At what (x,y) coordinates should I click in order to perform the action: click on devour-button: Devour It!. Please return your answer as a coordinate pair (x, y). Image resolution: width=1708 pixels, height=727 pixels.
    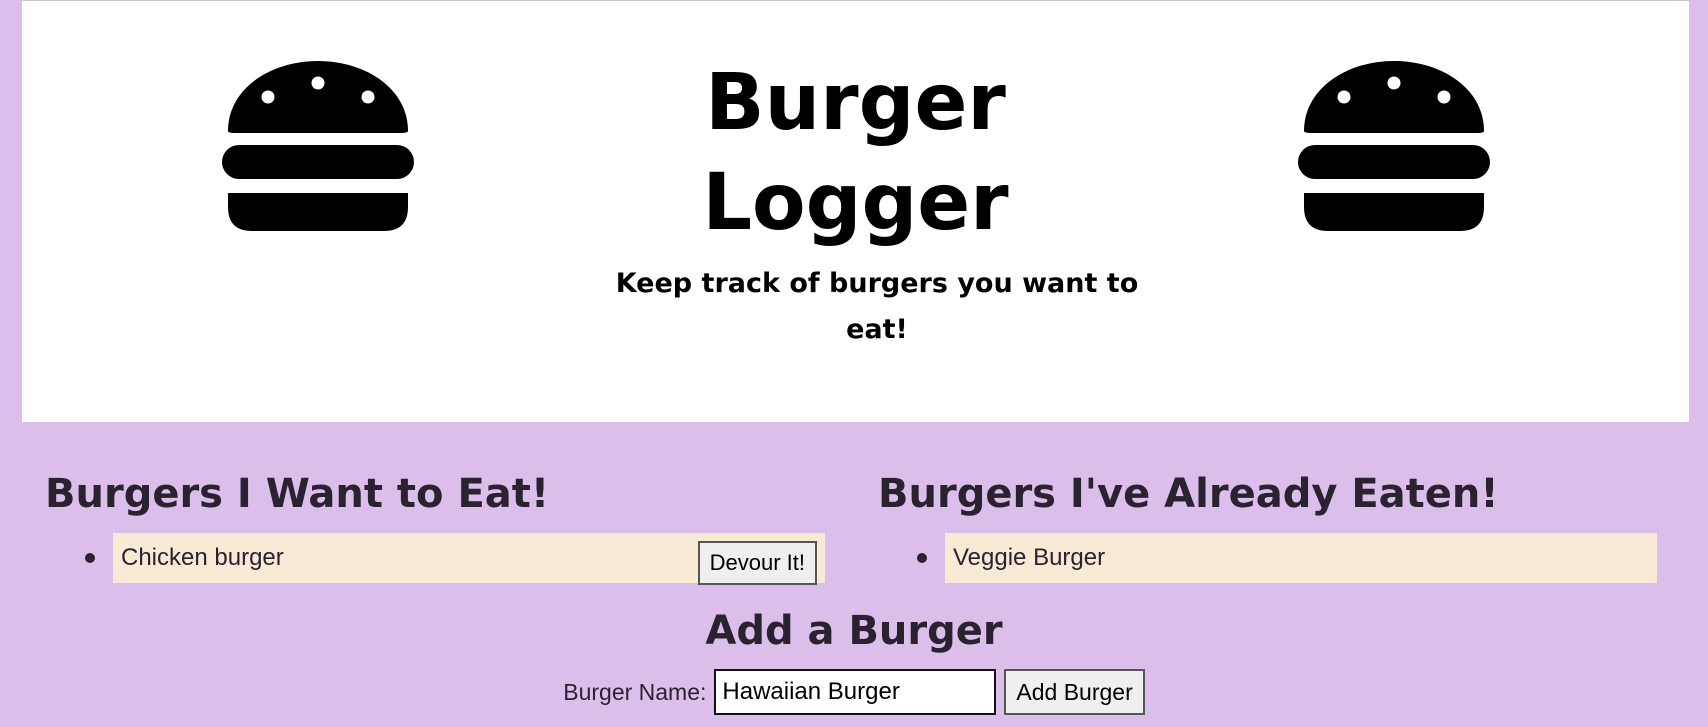
    Looking at the image, I should click on (757, 563).